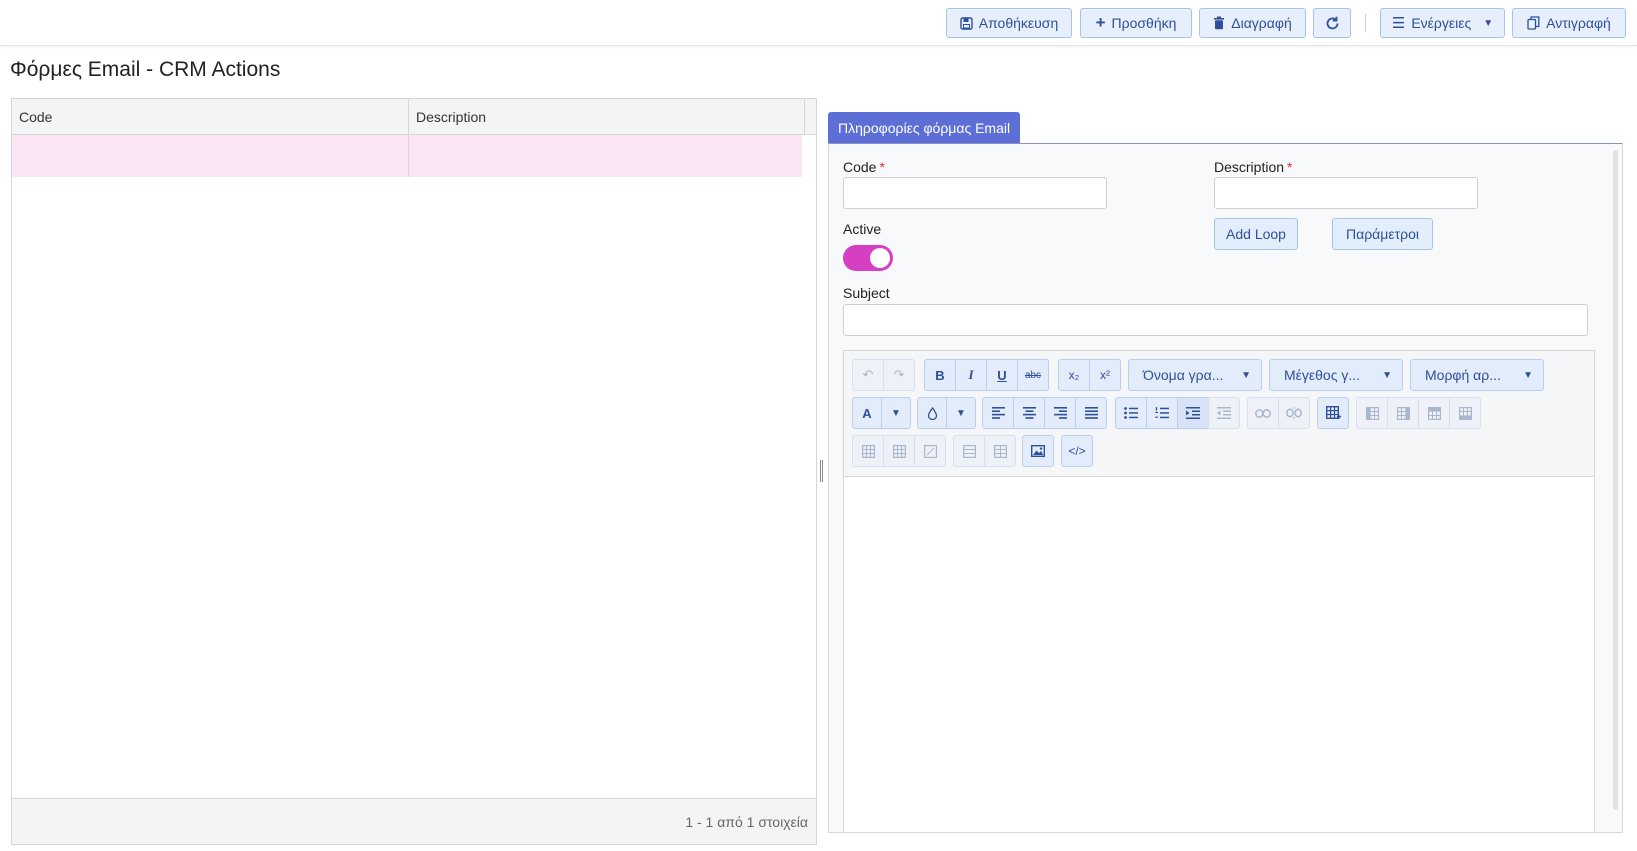  Describe the element at coordinates (1533, 23) in the screenshot. I see `copy-icon` at that location.